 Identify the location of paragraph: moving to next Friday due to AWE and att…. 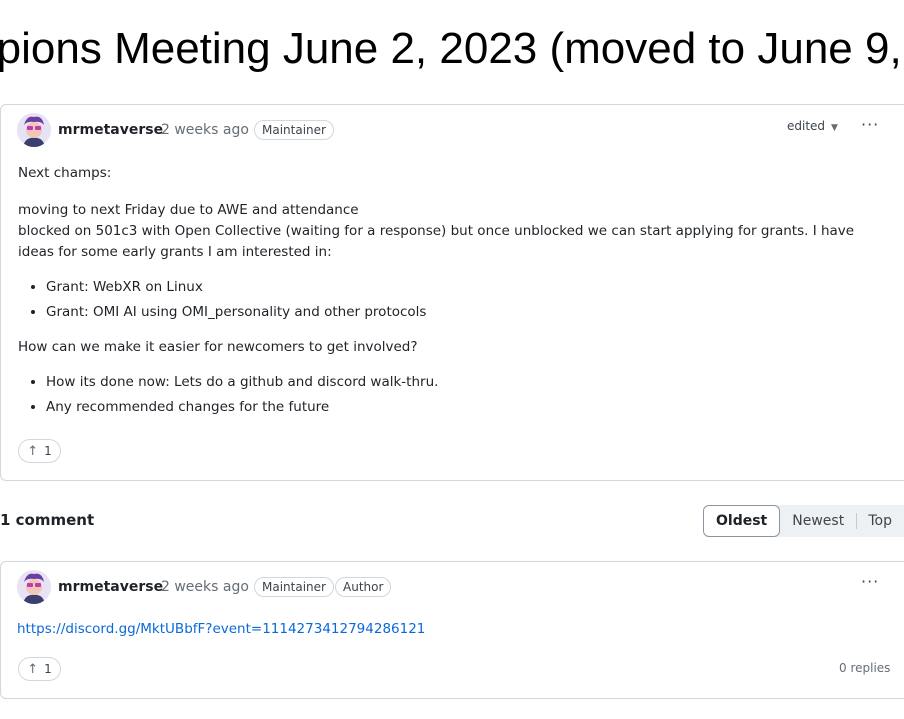
(453, 231).